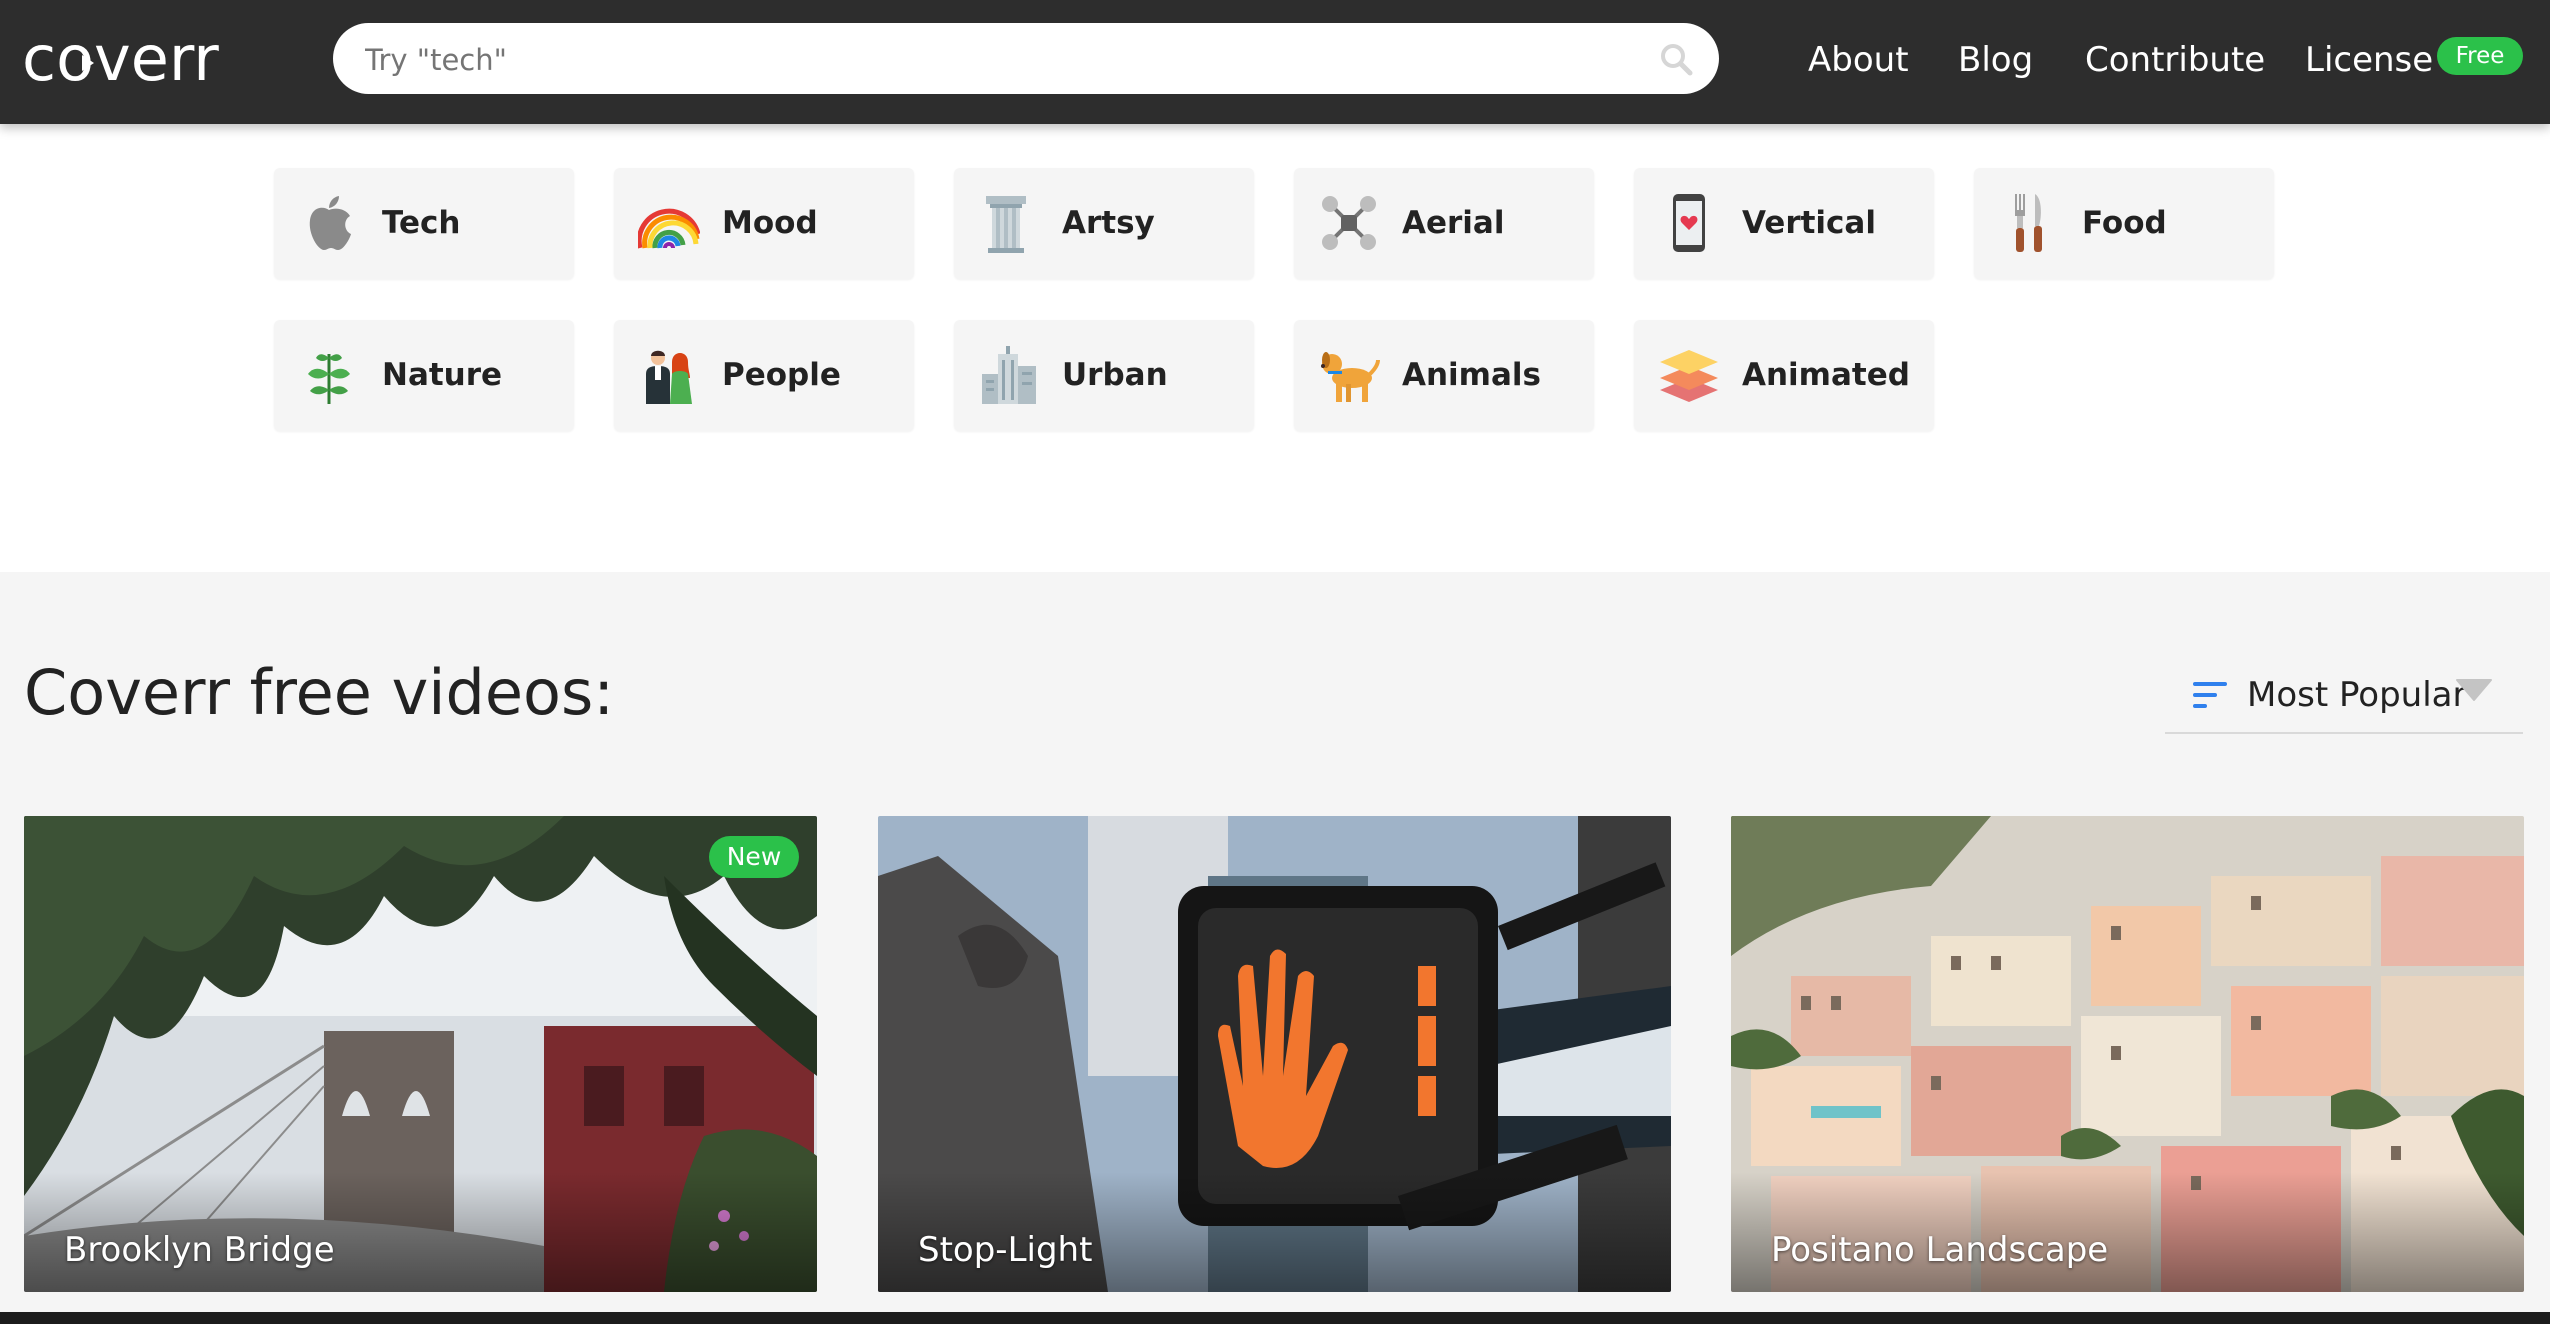  I want to click on category-label: Nature, so click(442, 375).